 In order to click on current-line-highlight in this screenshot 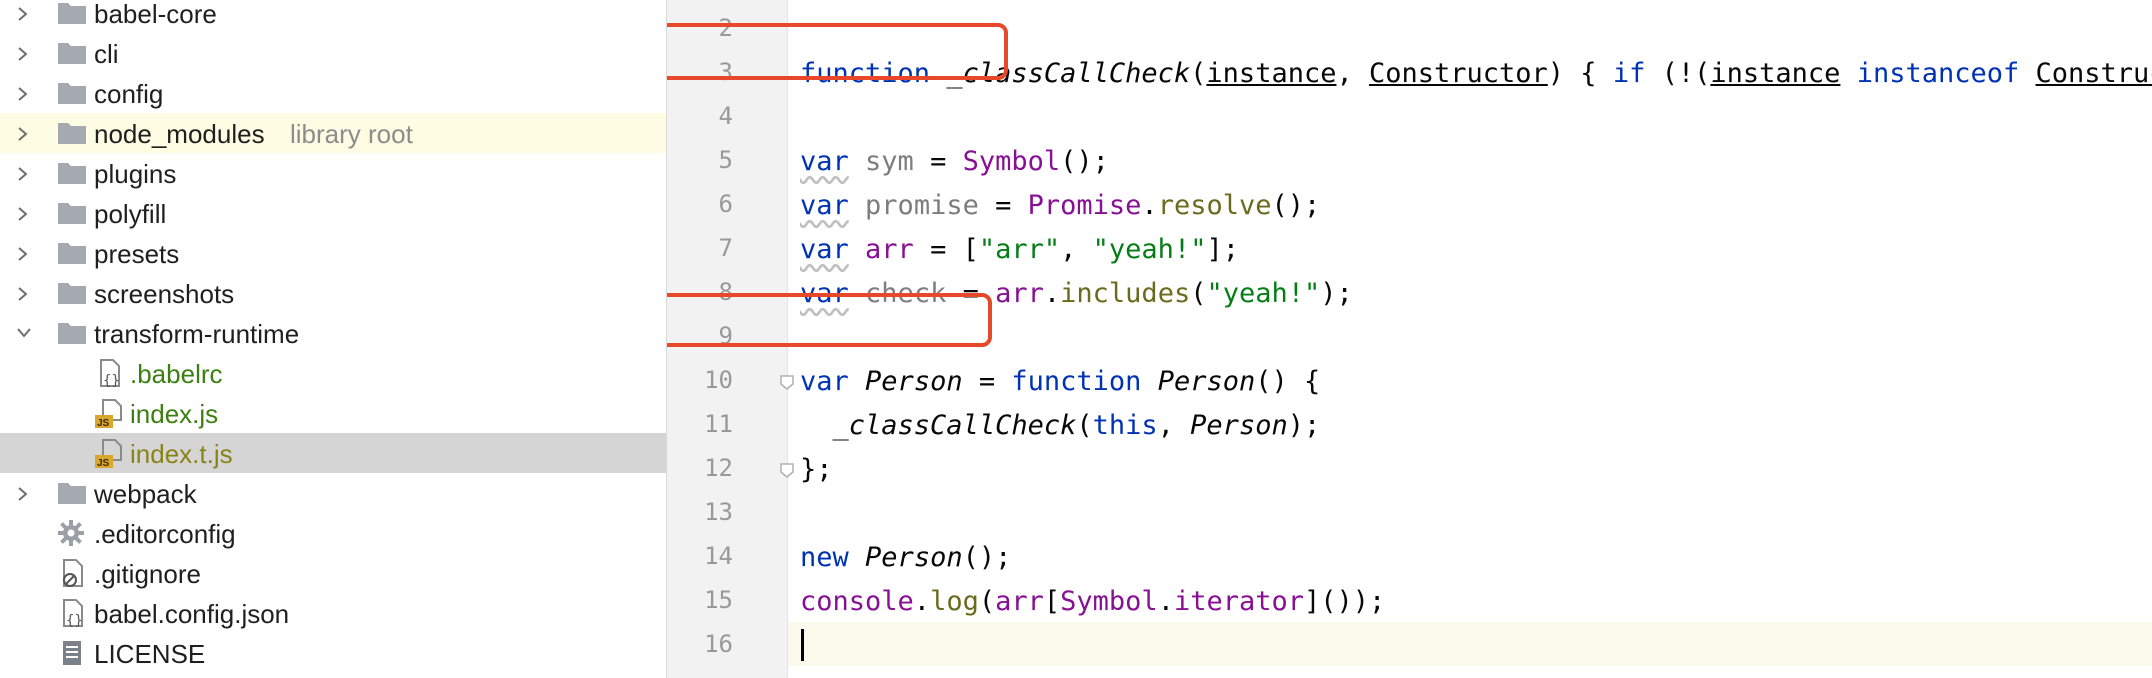, I will do `click(1470, 644)`.